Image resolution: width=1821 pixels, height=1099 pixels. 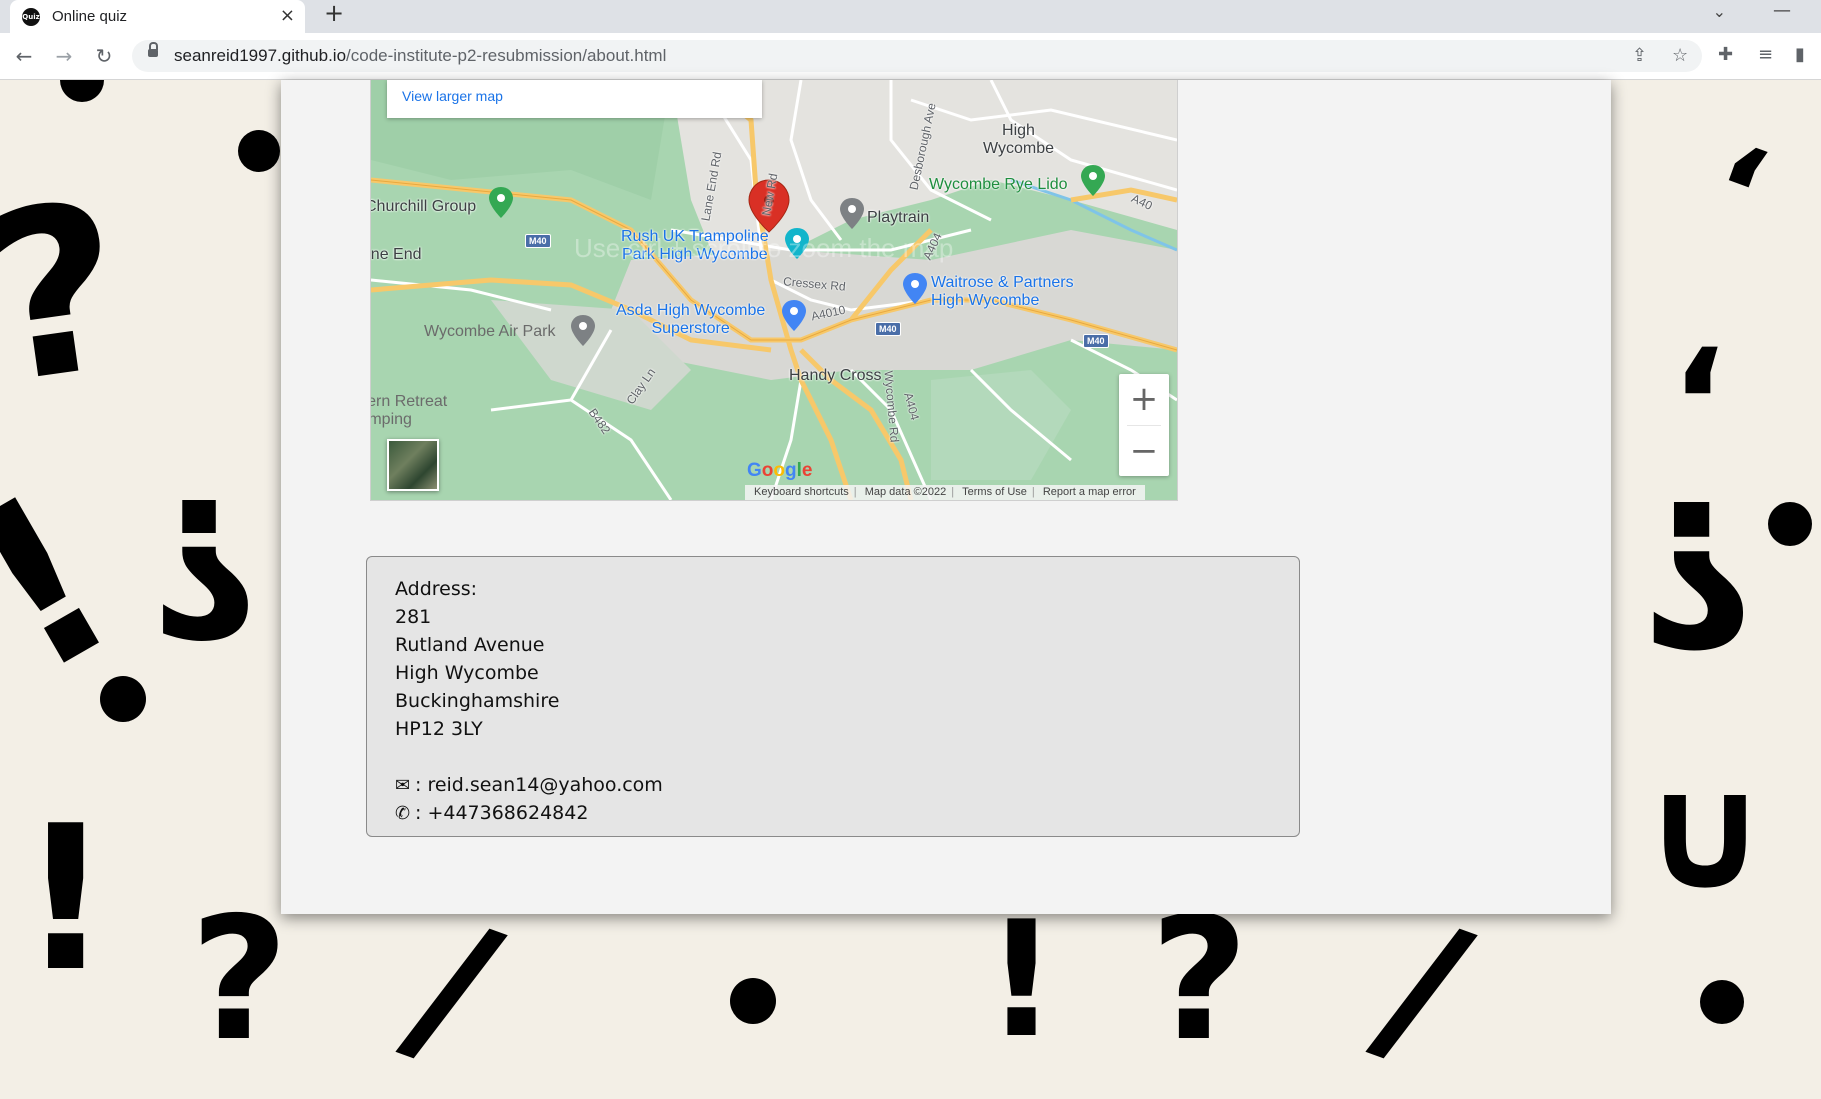 I want to click on extensions-puzzle-icon: ✚, so click(x=1725, y=54).